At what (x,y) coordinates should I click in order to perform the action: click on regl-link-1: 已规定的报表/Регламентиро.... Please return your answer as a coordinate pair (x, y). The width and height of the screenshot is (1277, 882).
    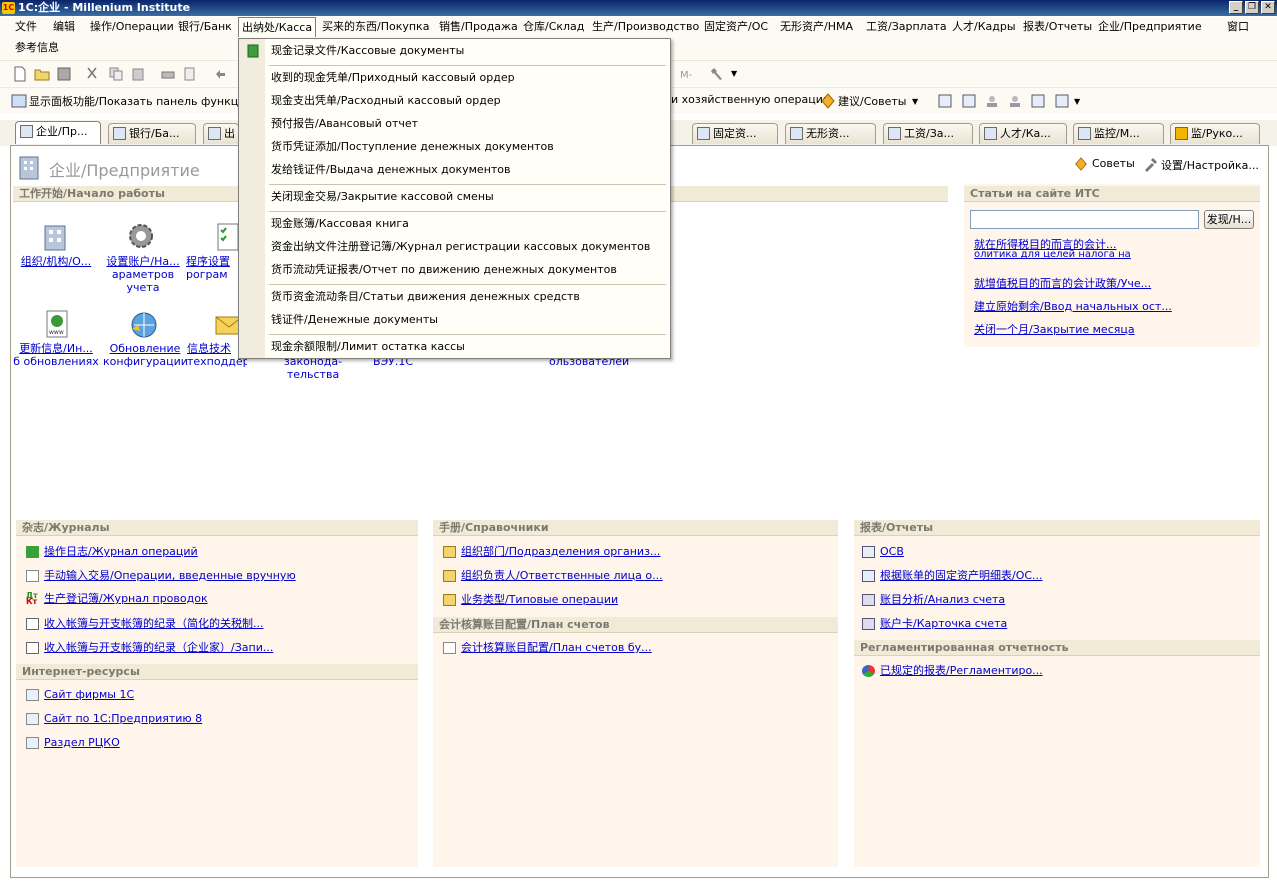
    Looking at the image, I should click on (952, 671).